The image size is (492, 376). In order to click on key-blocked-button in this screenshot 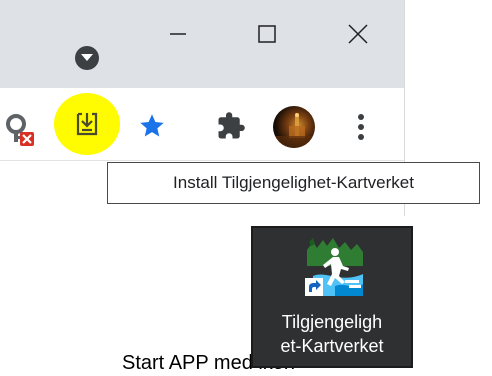, I will do `click(20, 130)`.